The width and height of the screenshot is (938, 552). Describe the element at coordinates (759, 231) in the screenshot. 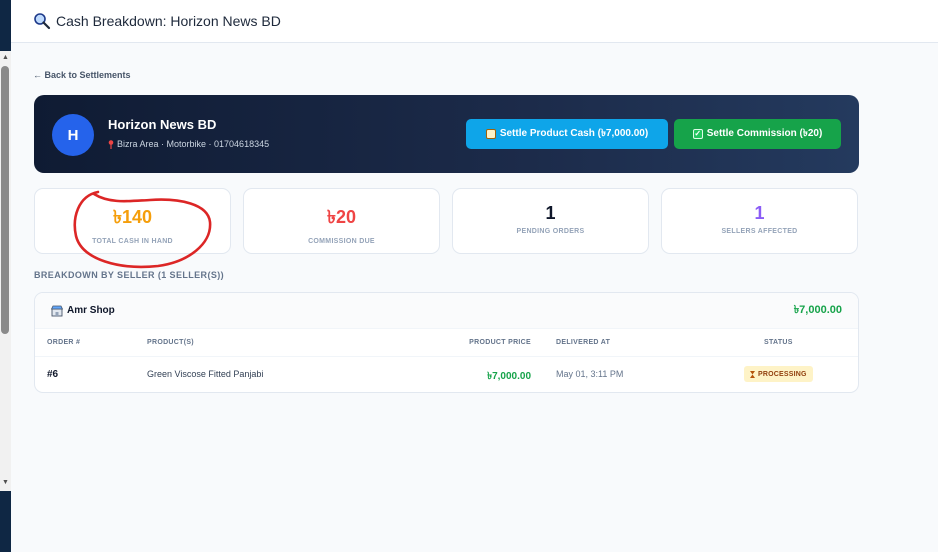

I see `stat-label: SELLERS AFFECTED` at that location.